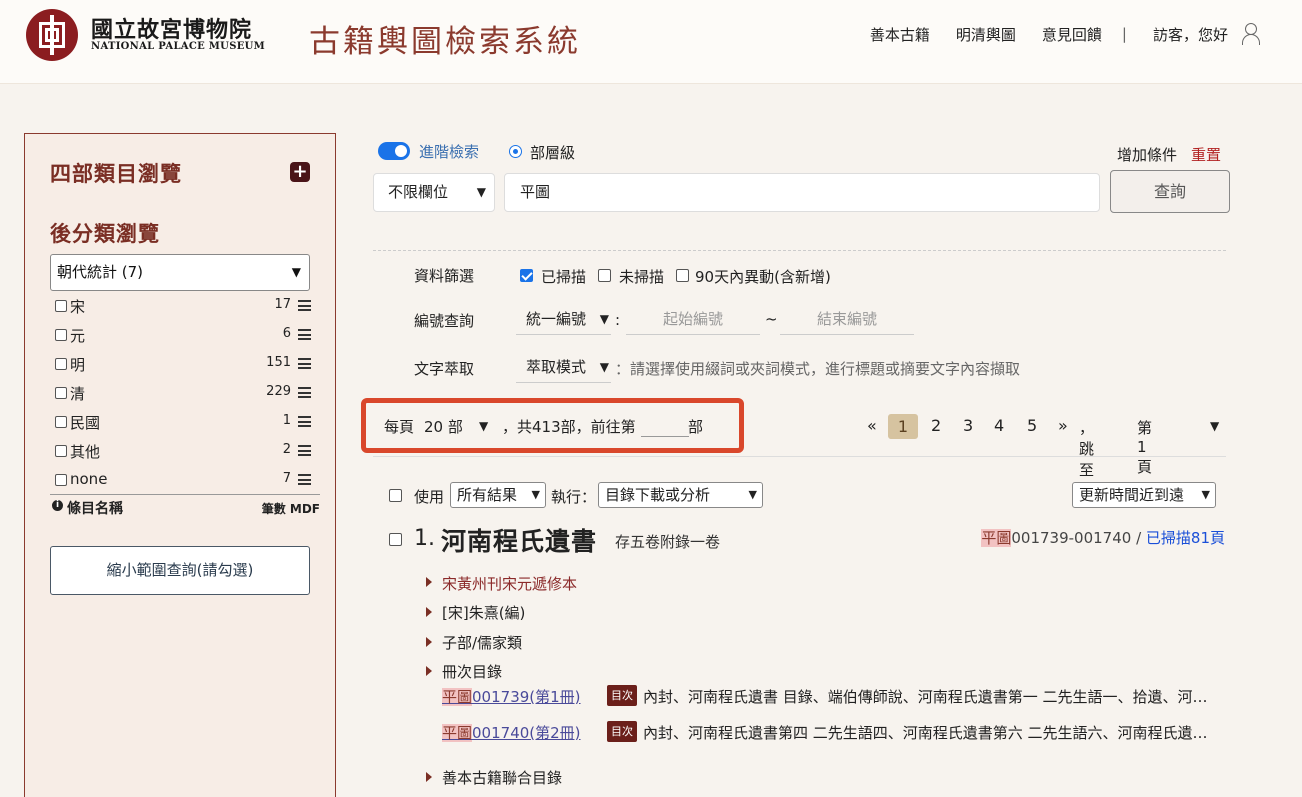 The height and width of the screenshot is (797, 1302). I want to click on scanned-label: 已掃描, so click(563, 276).